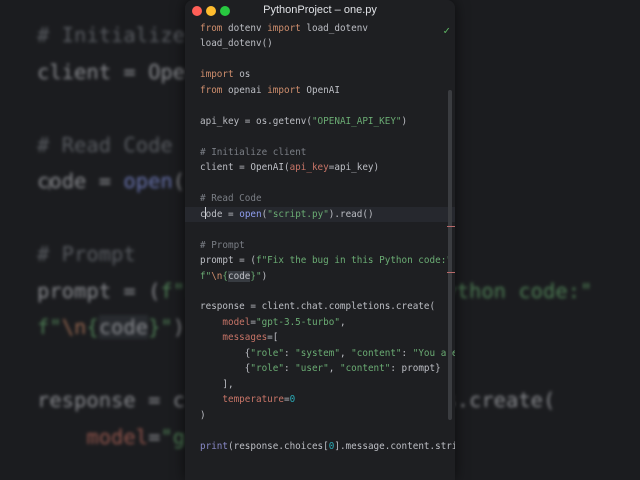  What do you see at coordinates (327, 384) in the screenshot?
I see `code-line: ],` at bounding box center [327, 384].